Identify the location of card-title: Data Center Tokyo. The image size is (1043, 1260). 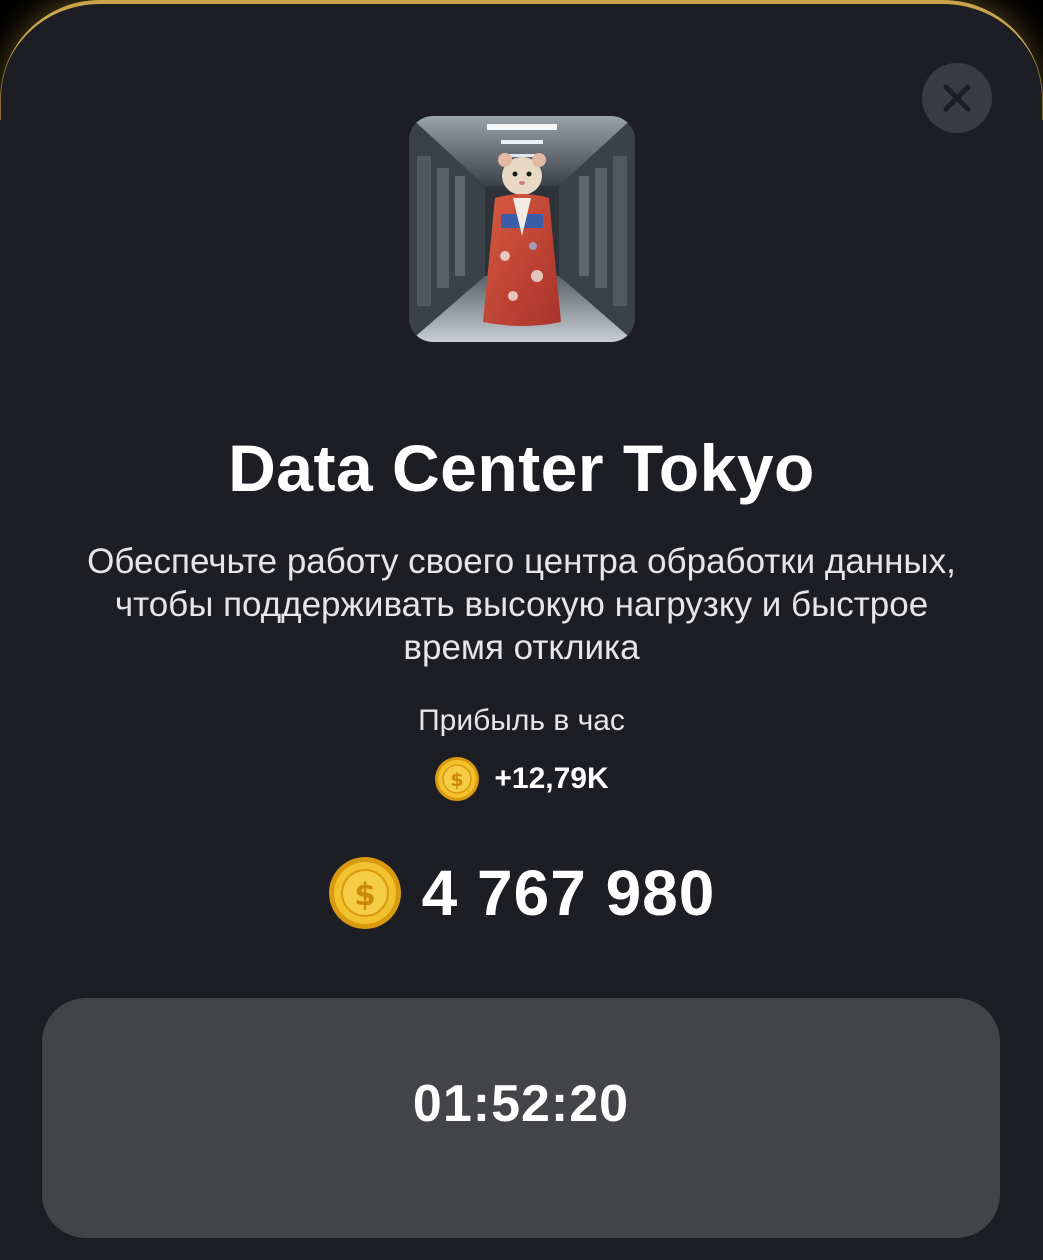
(521, 468).